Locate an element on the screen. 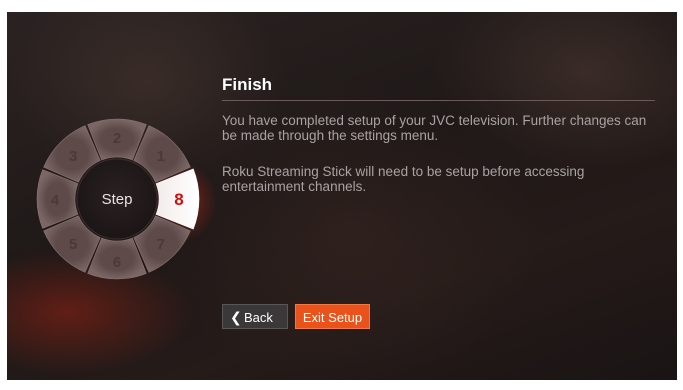  page-title: Finish is located at coordinates (247, 84).